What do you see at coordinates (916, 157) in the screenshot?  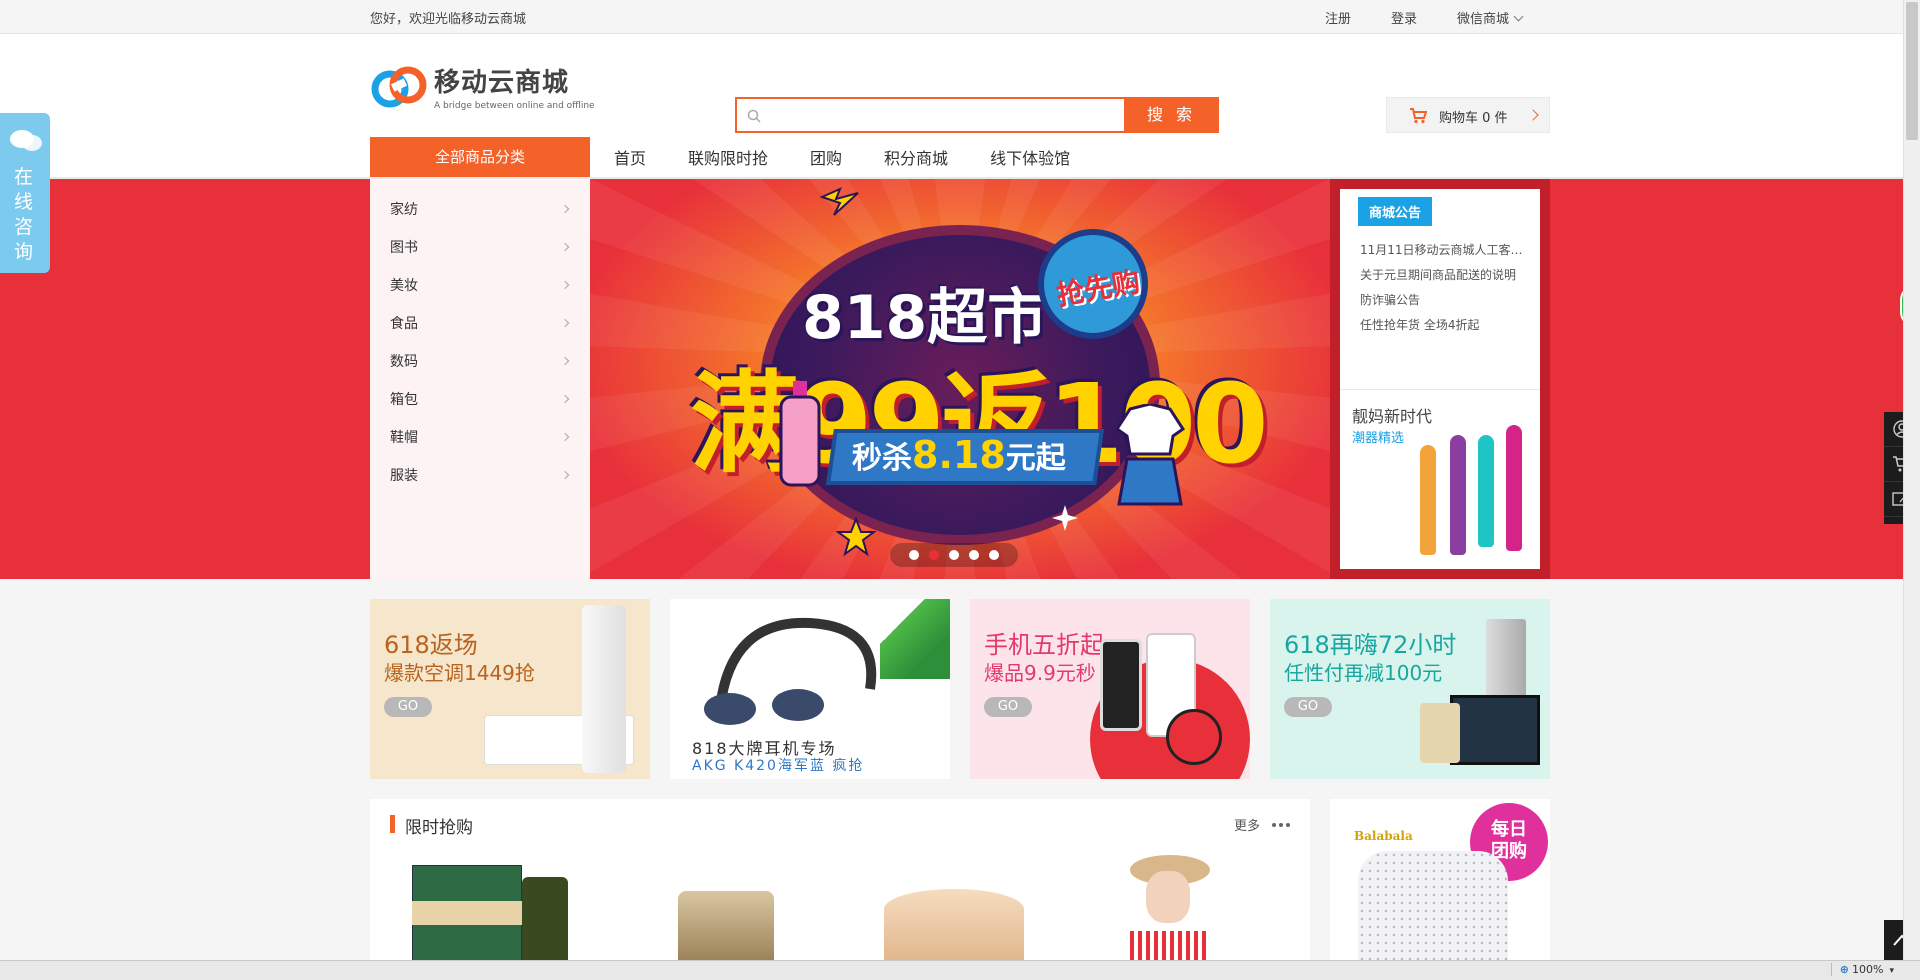 I see `nav-item-points-mall: 积分商城` at bounding box center [916, 157].